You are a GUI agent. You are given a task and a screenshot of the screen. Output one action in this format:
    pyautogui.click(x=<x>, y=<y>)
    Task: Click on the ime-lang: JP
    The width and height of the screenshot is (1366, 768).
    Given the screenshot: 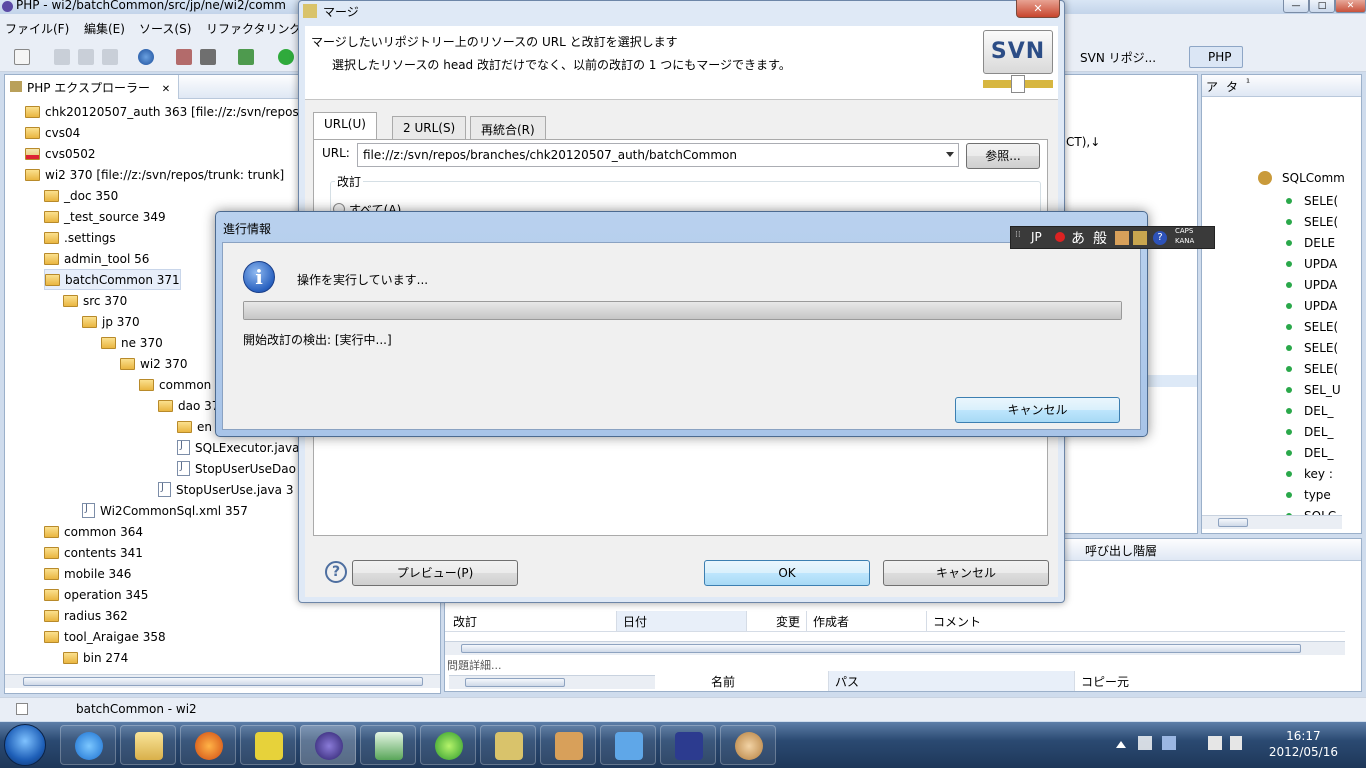 What is the action you would take?
    pyautogui.click(x=1036, y=237)
    